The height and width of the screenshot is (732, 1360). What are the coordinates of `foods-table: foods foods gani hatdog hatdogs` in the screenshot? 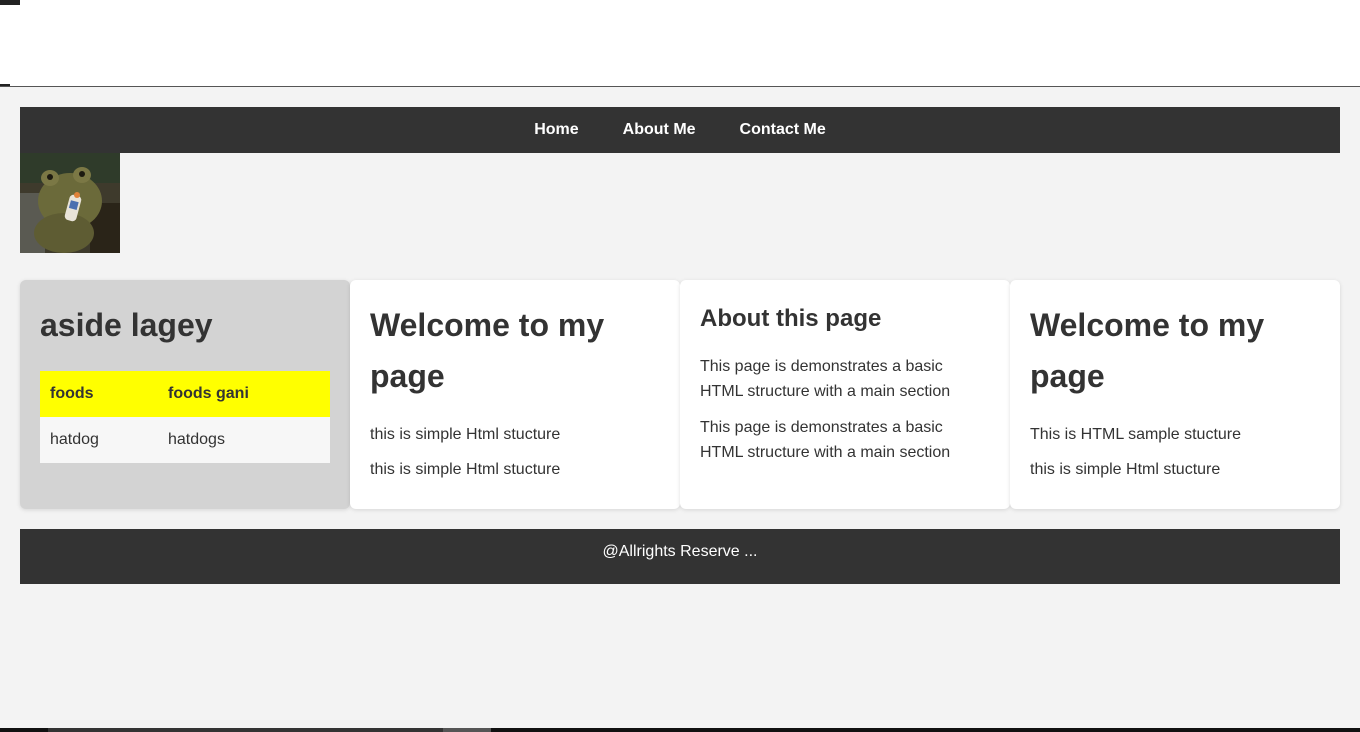 It's located at (185, 417).